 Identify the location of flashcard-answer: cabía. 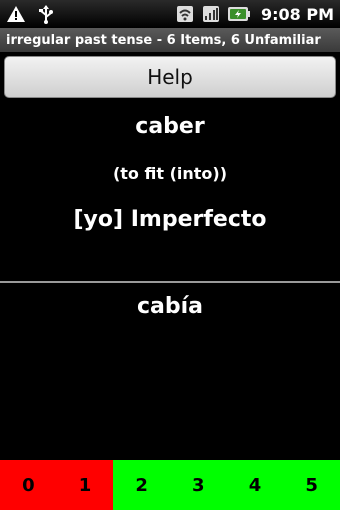
(170, 306).